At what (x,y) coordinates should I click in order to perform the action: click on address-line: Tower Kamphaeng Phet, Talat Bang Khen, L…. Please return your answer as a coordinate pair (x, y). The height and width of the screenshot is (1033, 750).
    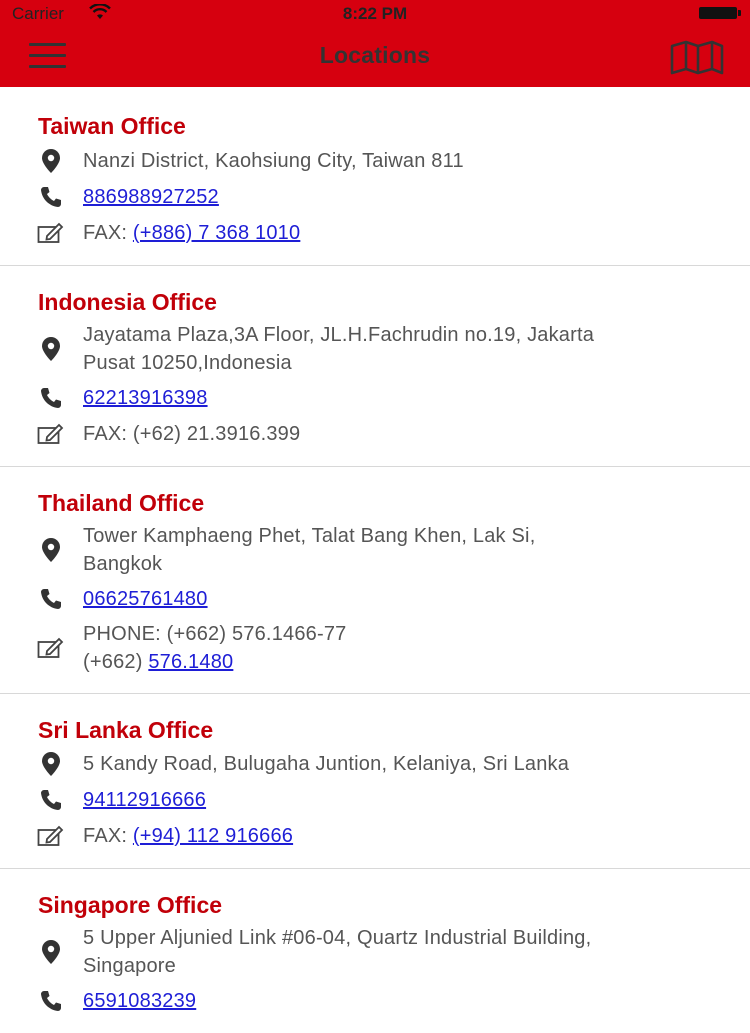
    Looking at the image, I should click on (309, 536).